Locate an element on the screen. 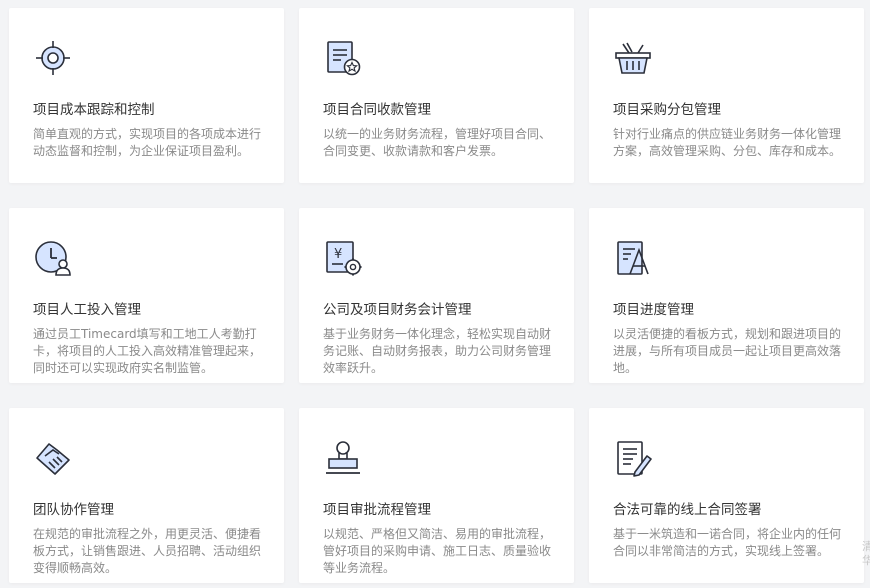 This screenshot has width=870, height=588. feature-title: 项目成本跟踪和控制 is located at coordinates (94, 110).